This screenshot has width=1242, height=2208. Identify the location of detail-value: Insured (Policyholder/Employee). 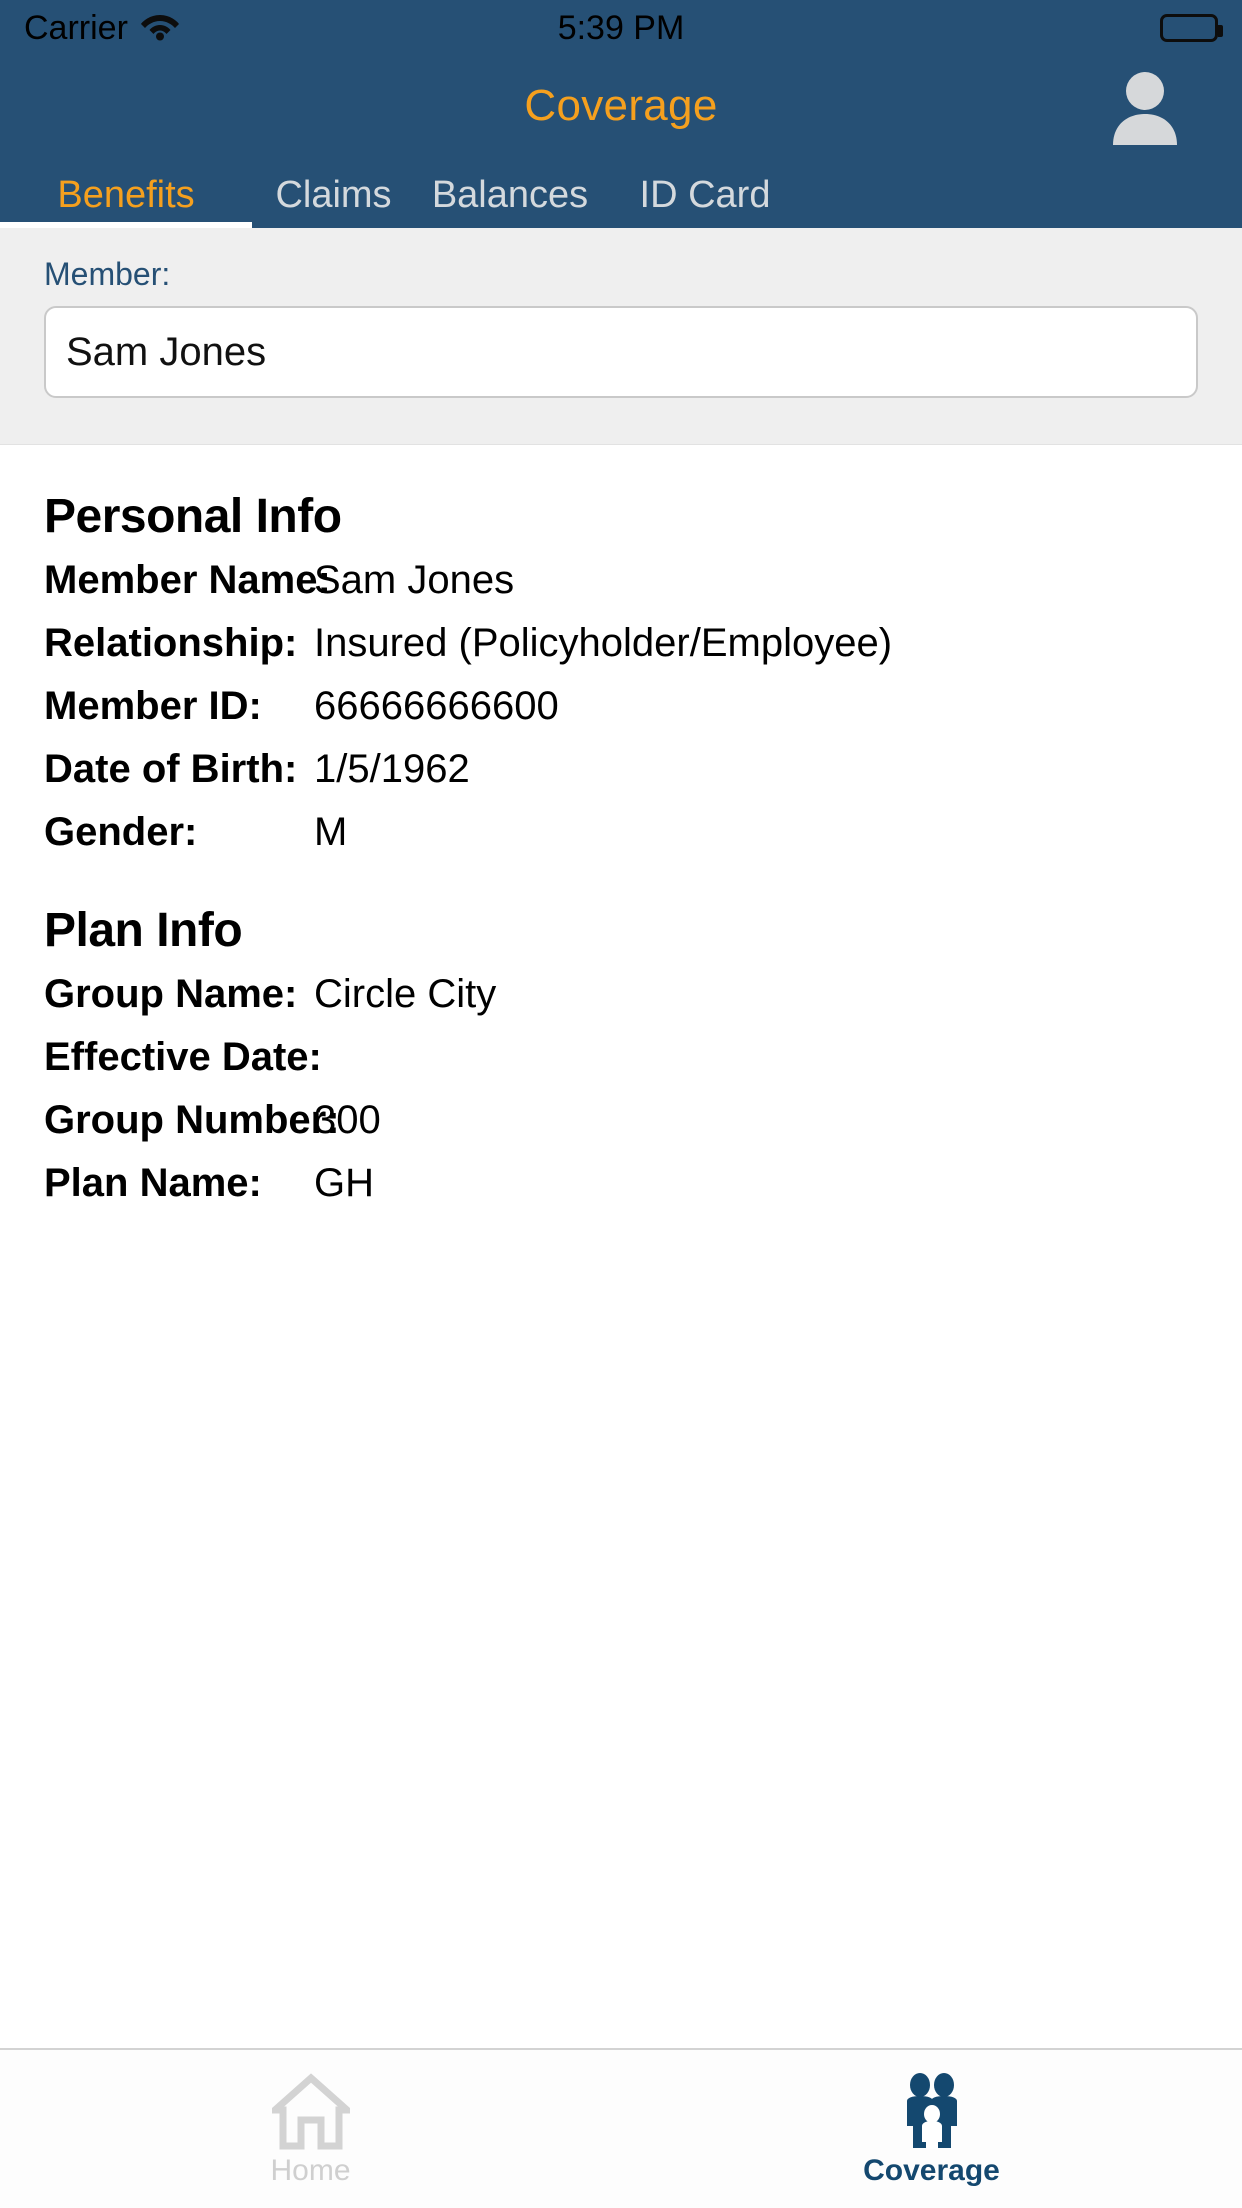
(603, 642).